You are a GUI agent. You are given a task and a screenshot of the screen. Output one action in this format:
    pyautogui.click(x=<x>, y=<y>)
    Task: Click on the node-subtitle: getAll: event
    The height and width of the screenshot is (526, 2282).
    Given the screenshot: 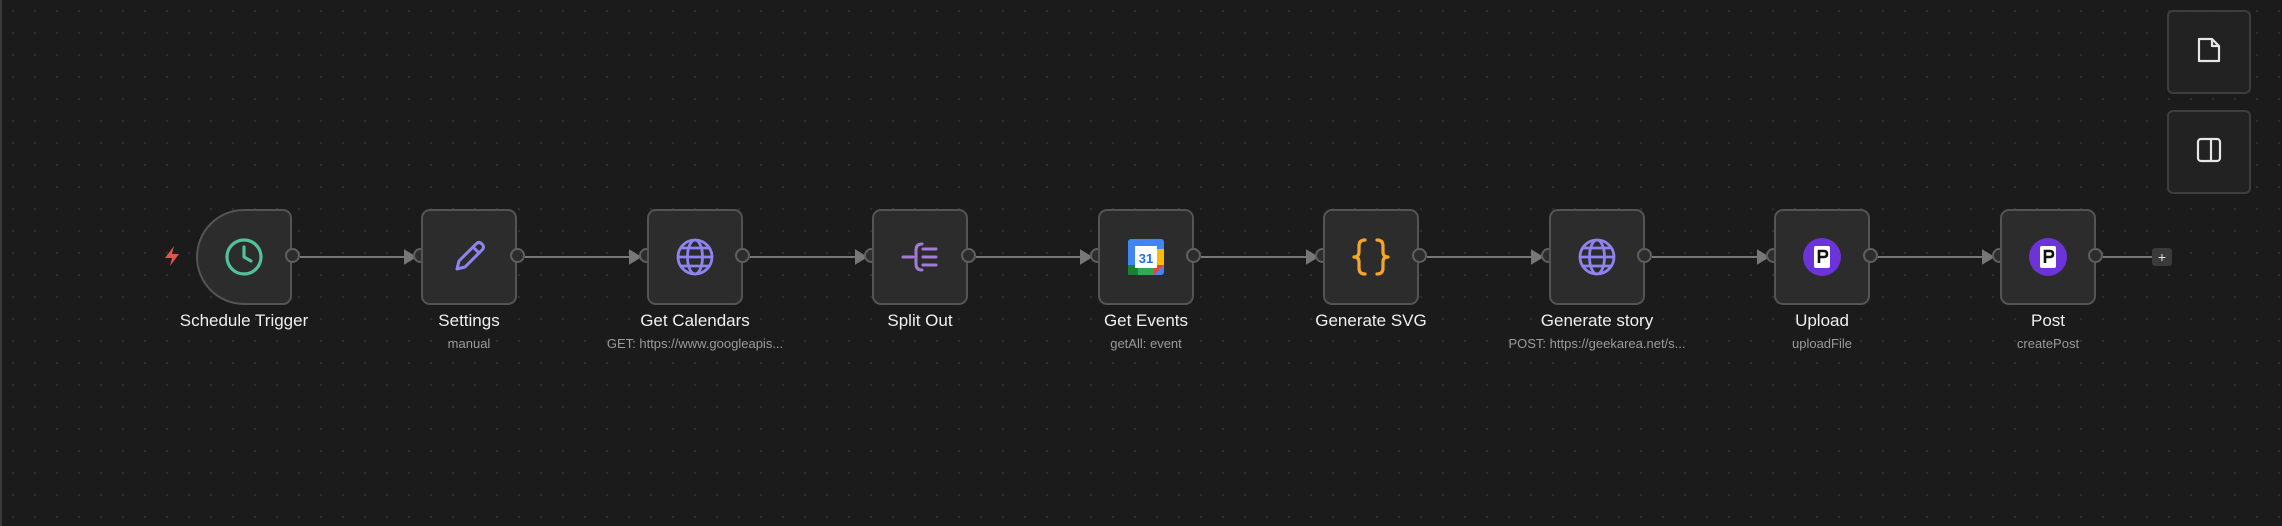 What is the action you would take?
    pyautogui.click(x=1146, y=343)
    